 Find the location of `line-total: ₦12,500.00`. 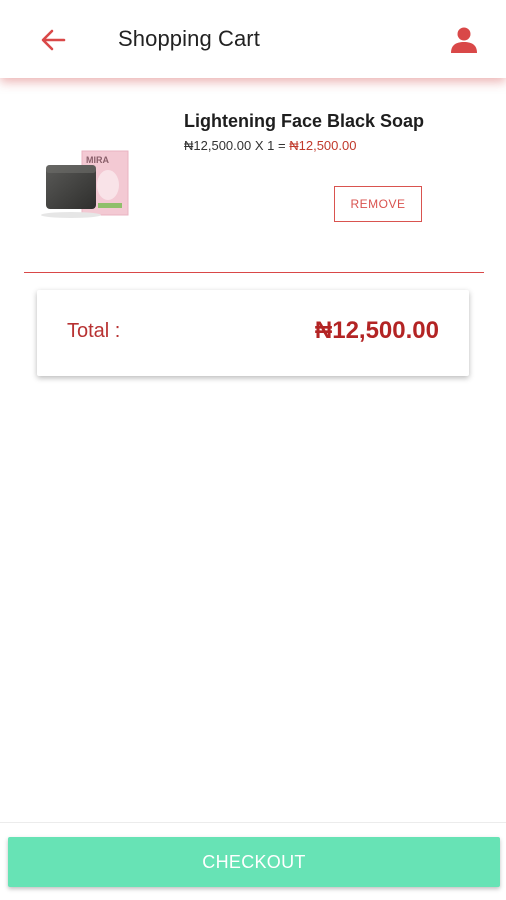

line-total: ₦12,500.00 is located at coordinates (323, 145).